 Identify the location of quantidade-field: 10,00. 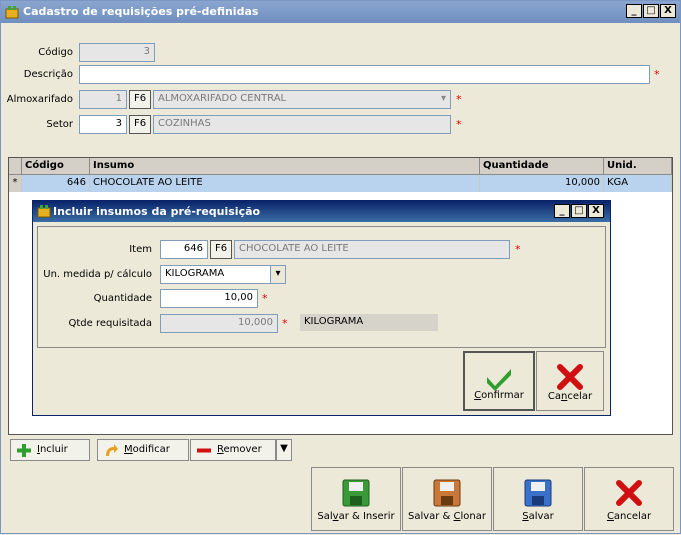
(209, 298).